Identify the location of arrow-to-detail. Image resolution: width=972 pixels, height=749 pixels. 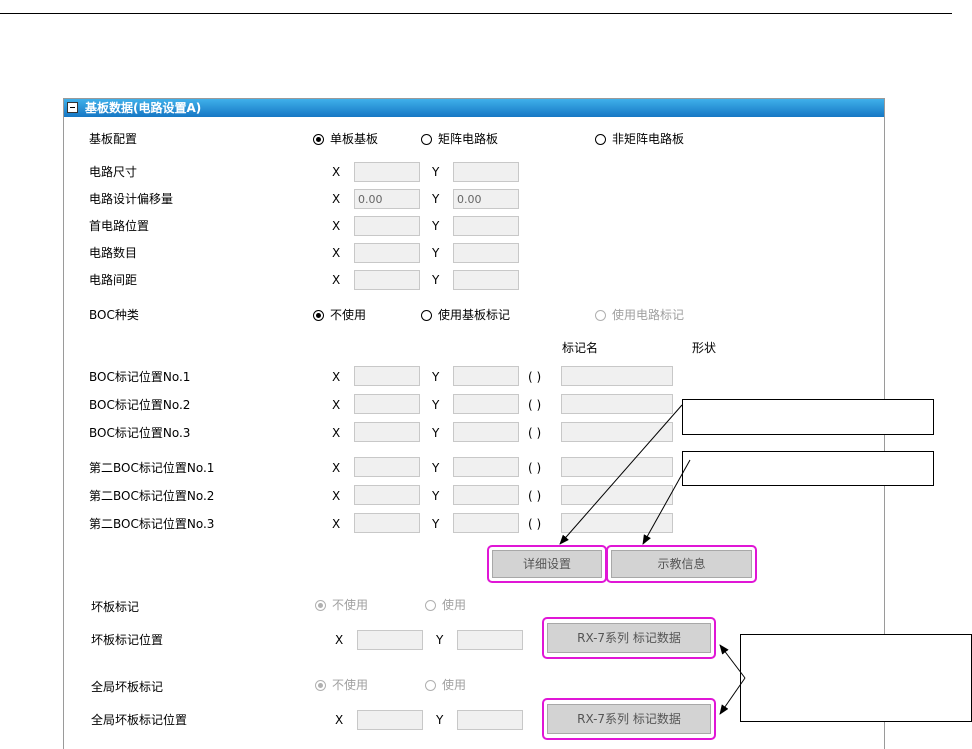
(621, 474).